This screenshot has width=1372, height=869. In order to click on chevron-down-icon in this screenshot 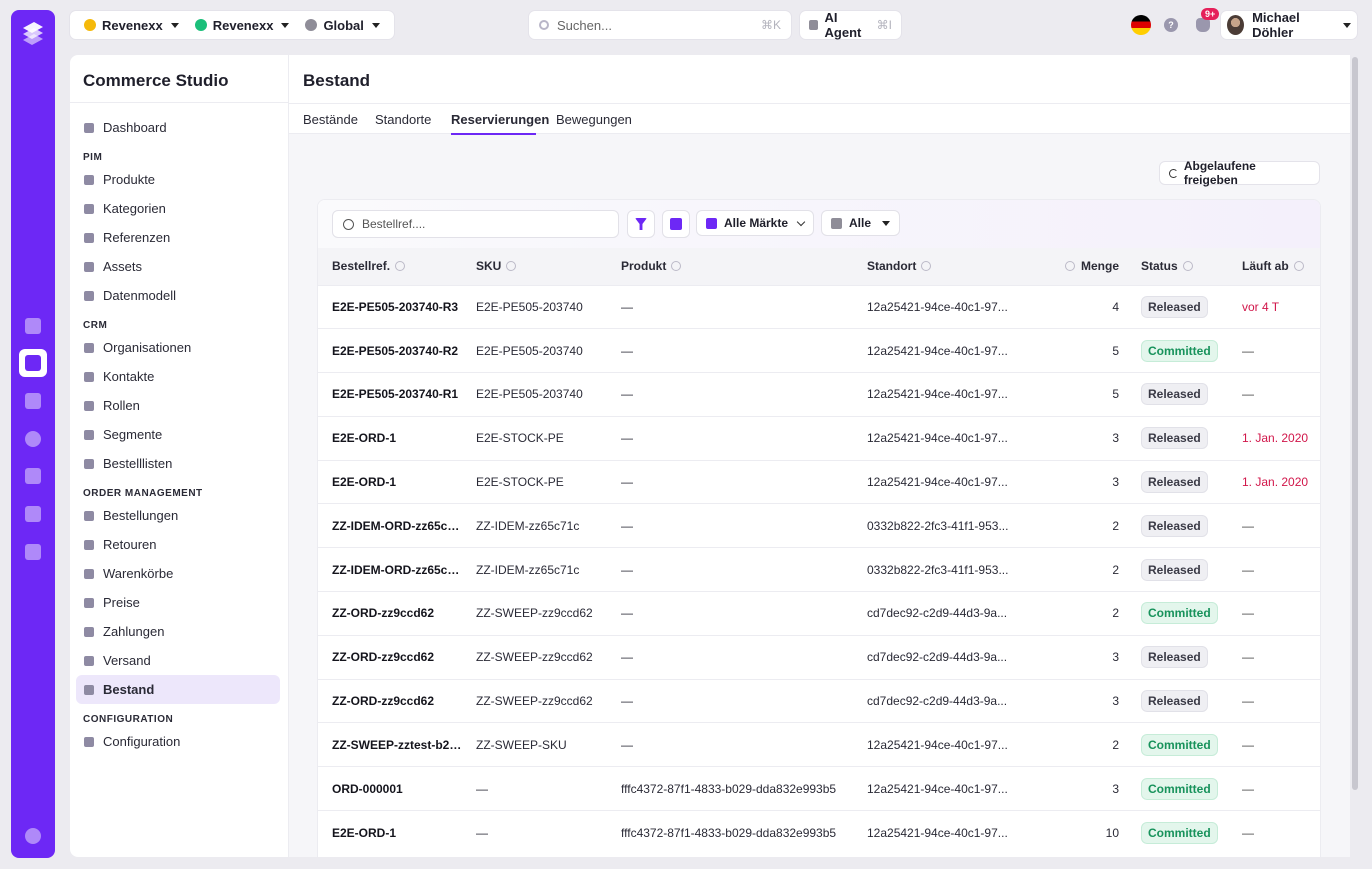, I will do `click(174, 25)`.